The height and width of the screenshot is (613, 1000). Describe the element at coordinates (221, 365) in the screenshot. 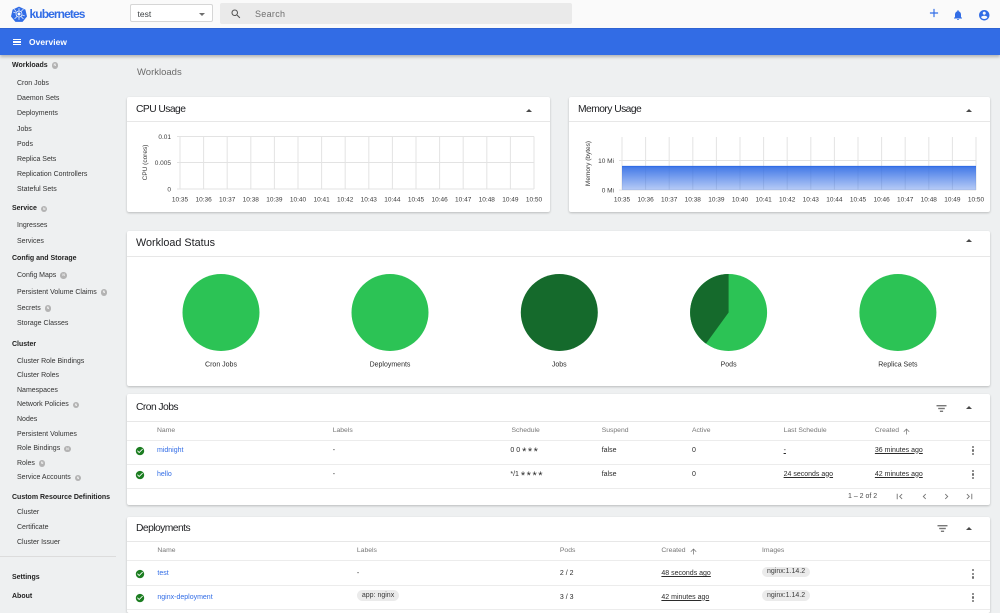

I see `svg-text: Cron Jobs` at that location.